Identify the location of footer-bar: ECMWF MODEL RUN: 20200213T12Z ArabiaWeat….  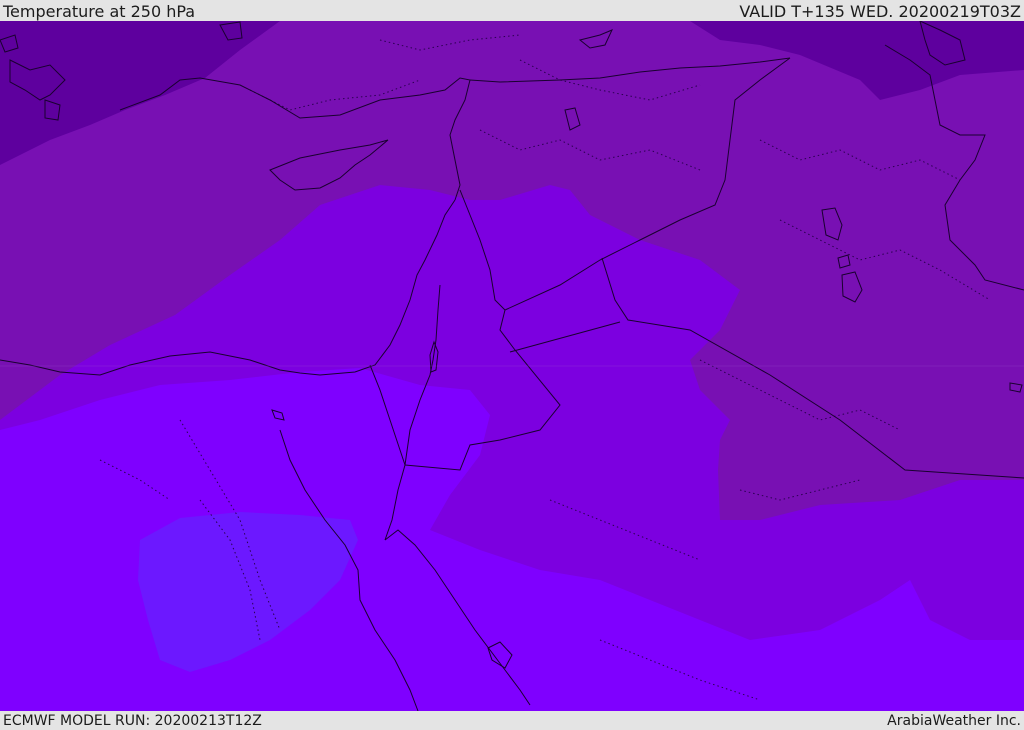
(512, 720).